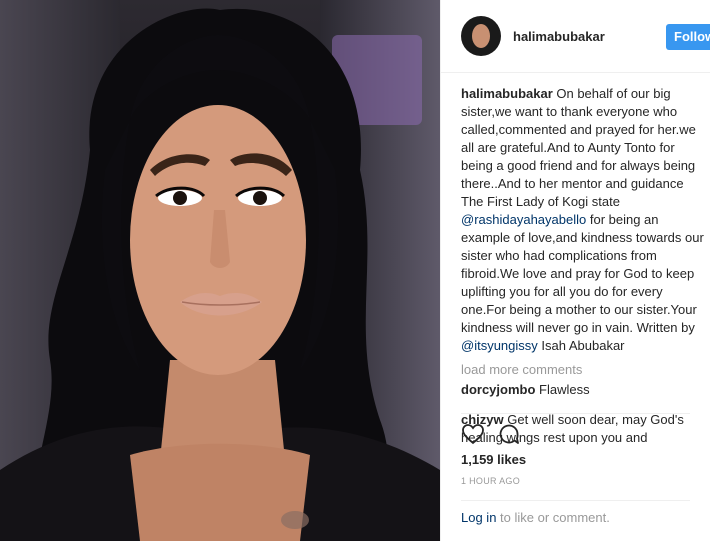 The image size is (710, 541). What do you see at coordinates (493, 459) in the screenshot?
I see `likes-count: 1,159 likes` at bounding box center [493, 459].